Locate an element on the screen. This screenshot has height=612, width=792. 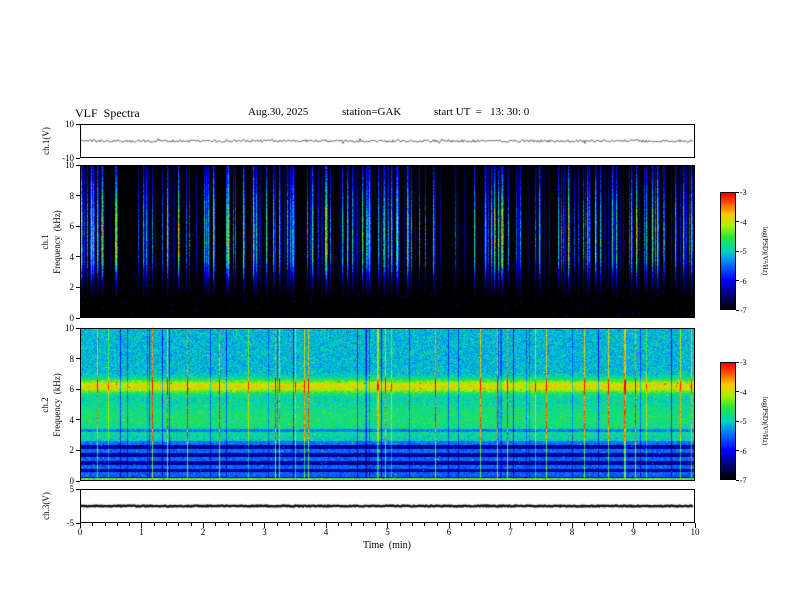
ch1-frequency-axis-label: Frequency (kHz) is located at coordinates (57, 241).